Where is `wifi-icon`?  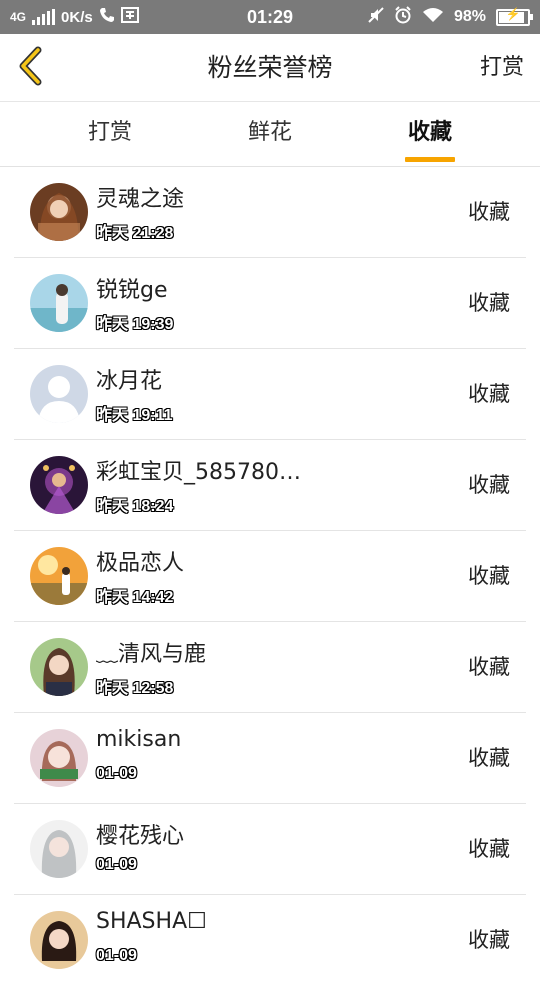 wifi-icon is located at coordinates (433, 17).